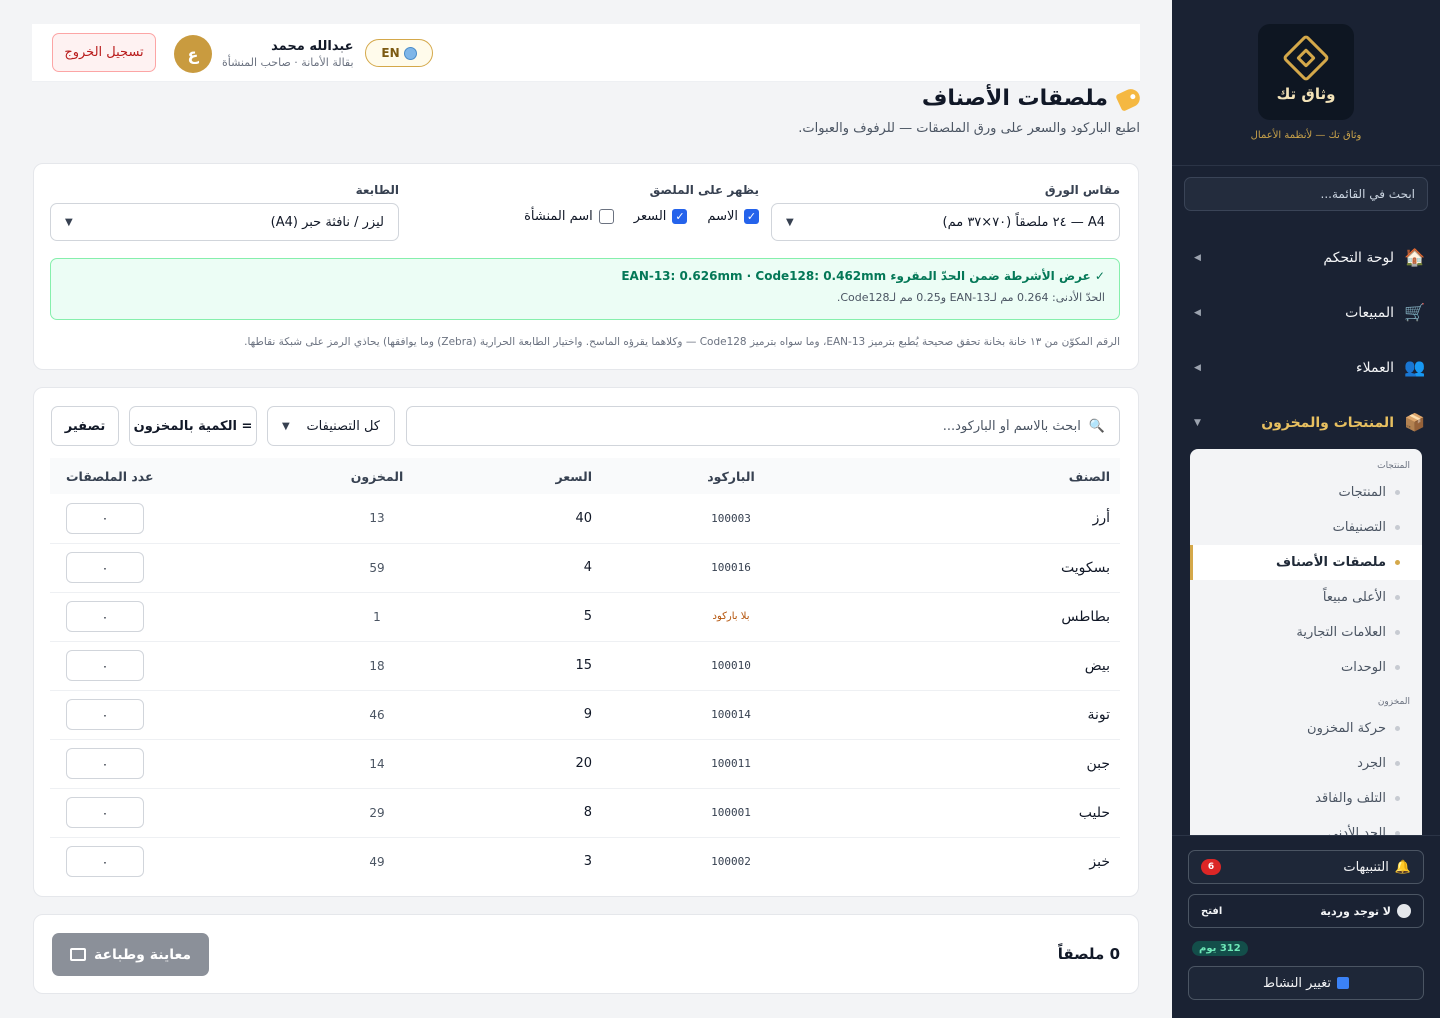  Describe the element at coordinates (1415, 367) in the screenshot. I see `users-icon: 👥` at that location.